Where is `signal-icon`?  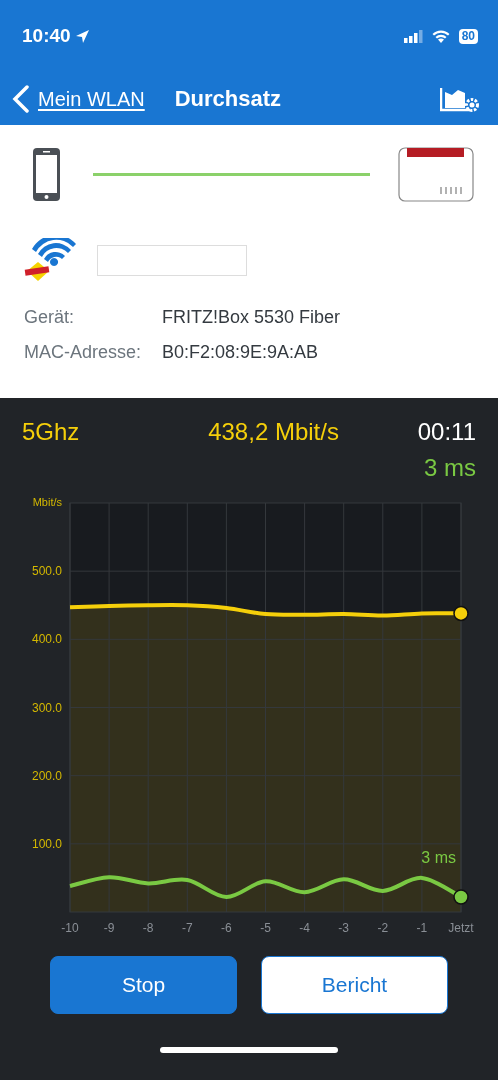 signal-icon is located at coordinates (413, 36).